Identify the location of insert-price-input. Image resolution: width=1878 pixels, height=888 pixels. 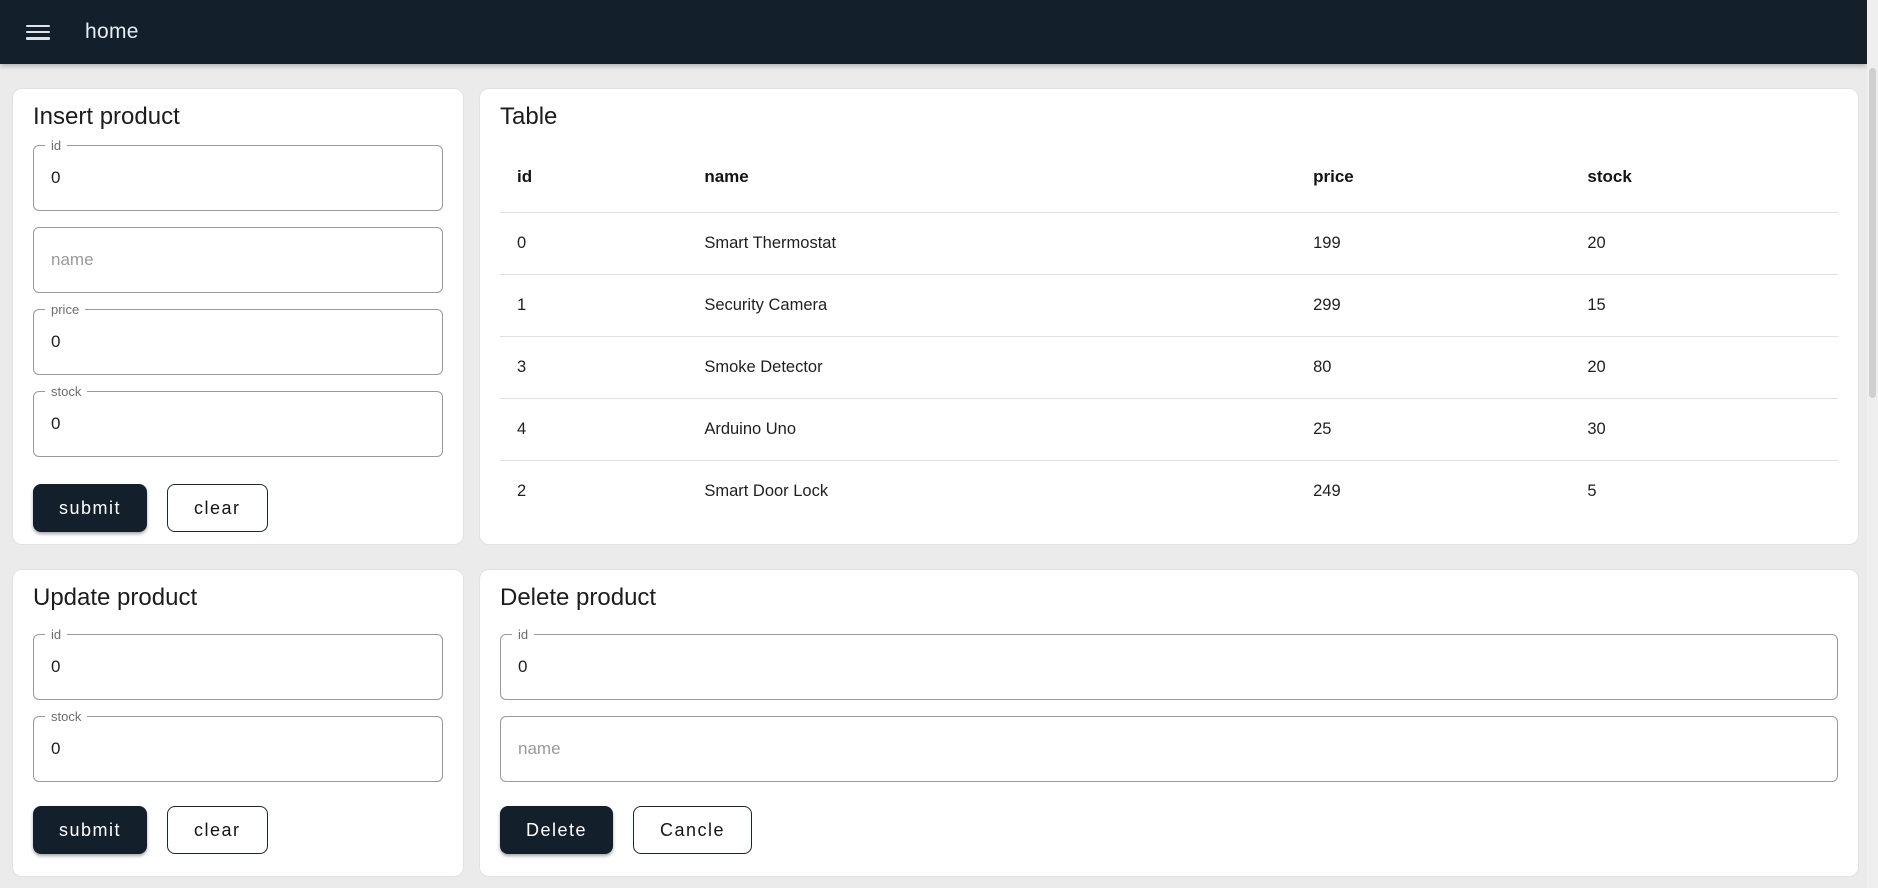
(238, 342).